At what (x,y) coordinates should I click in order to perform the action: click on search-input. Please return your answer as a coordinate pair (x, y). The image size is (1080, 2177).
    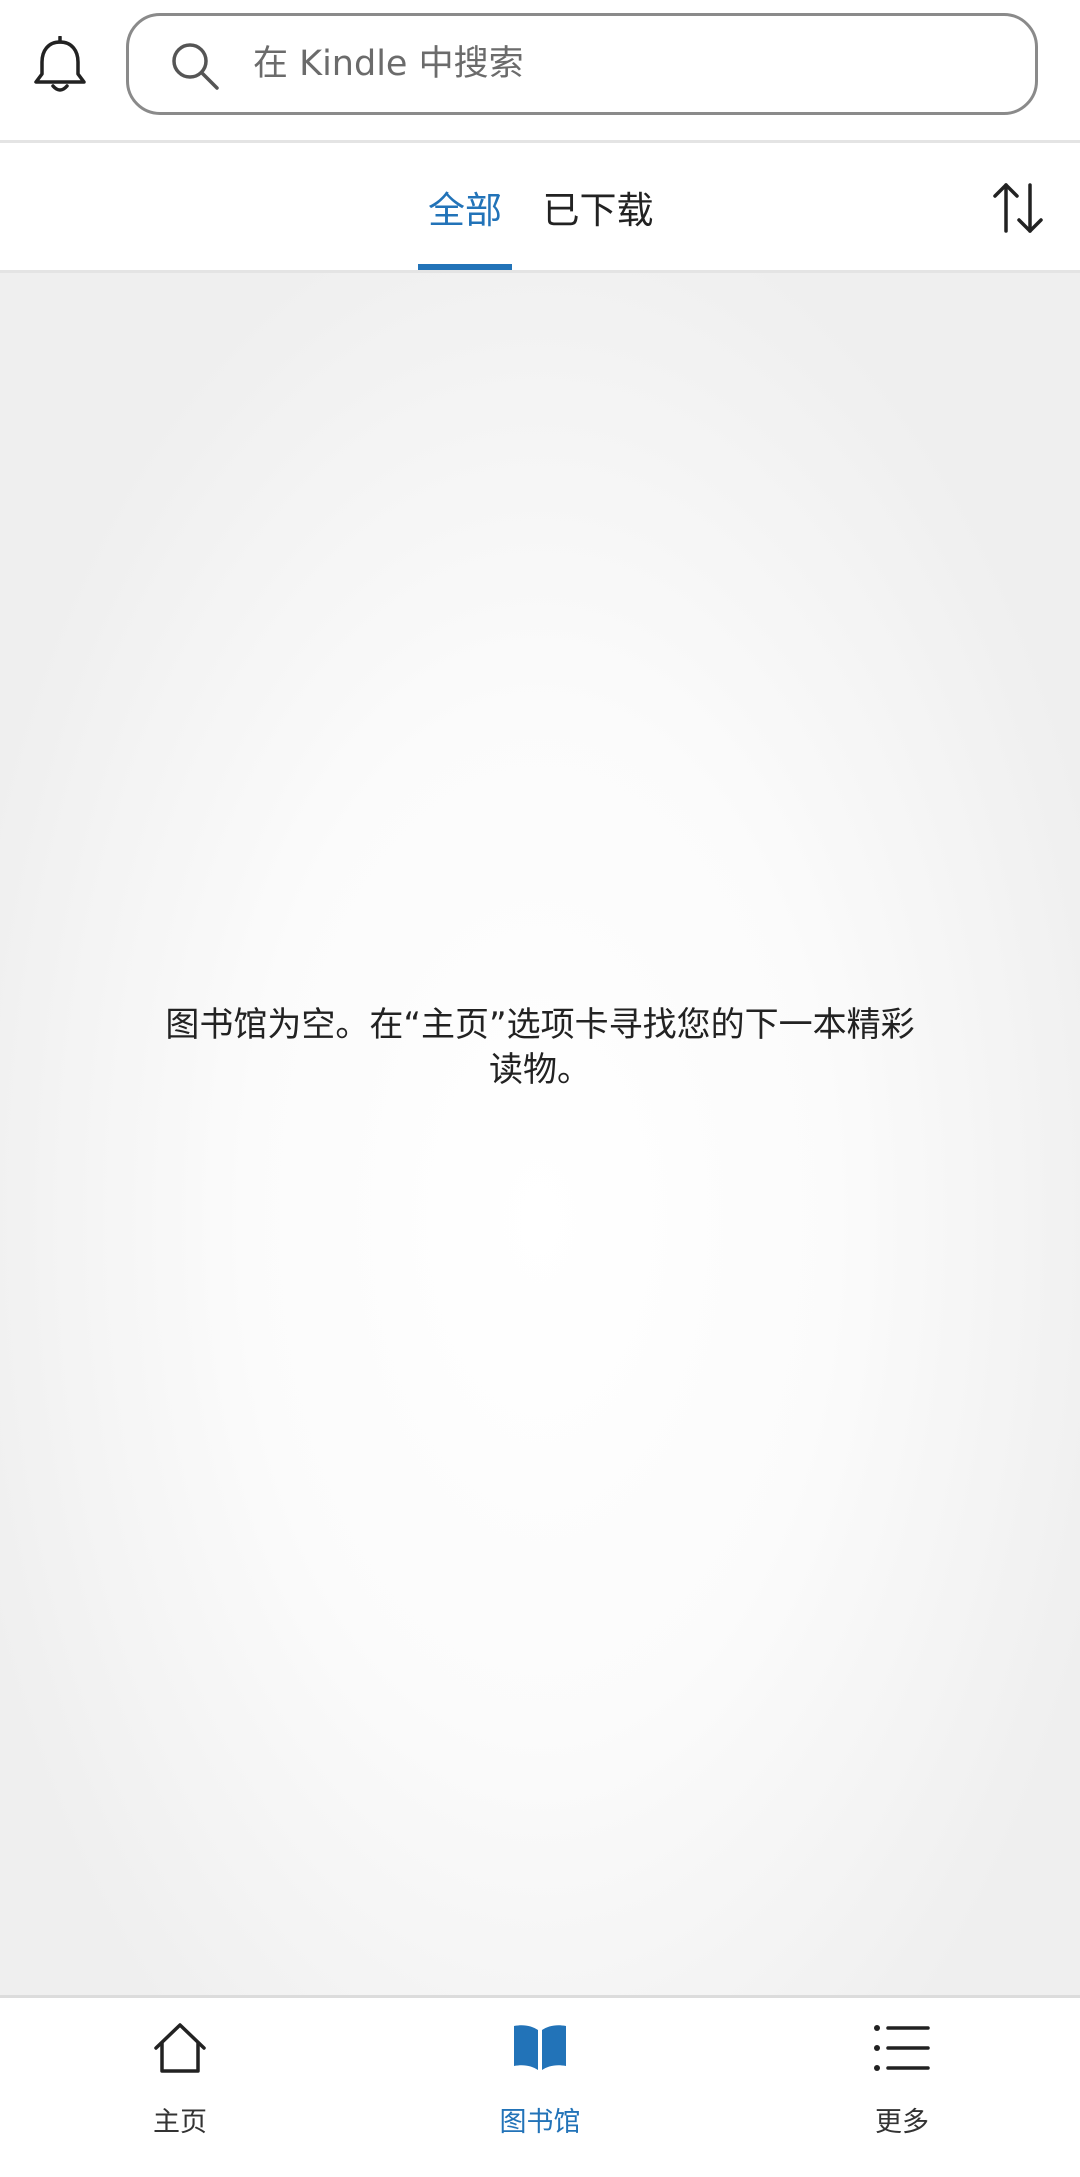
    Looking at the image, I should click on (633, 64).